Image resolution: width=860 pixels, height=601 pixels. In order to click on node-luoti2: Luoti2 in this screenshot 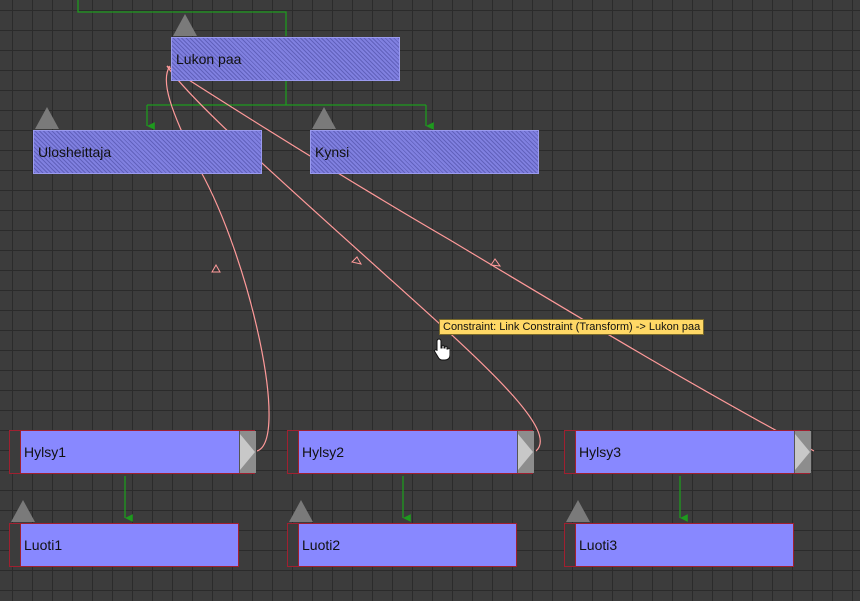, I will do `click(402, 545)`.